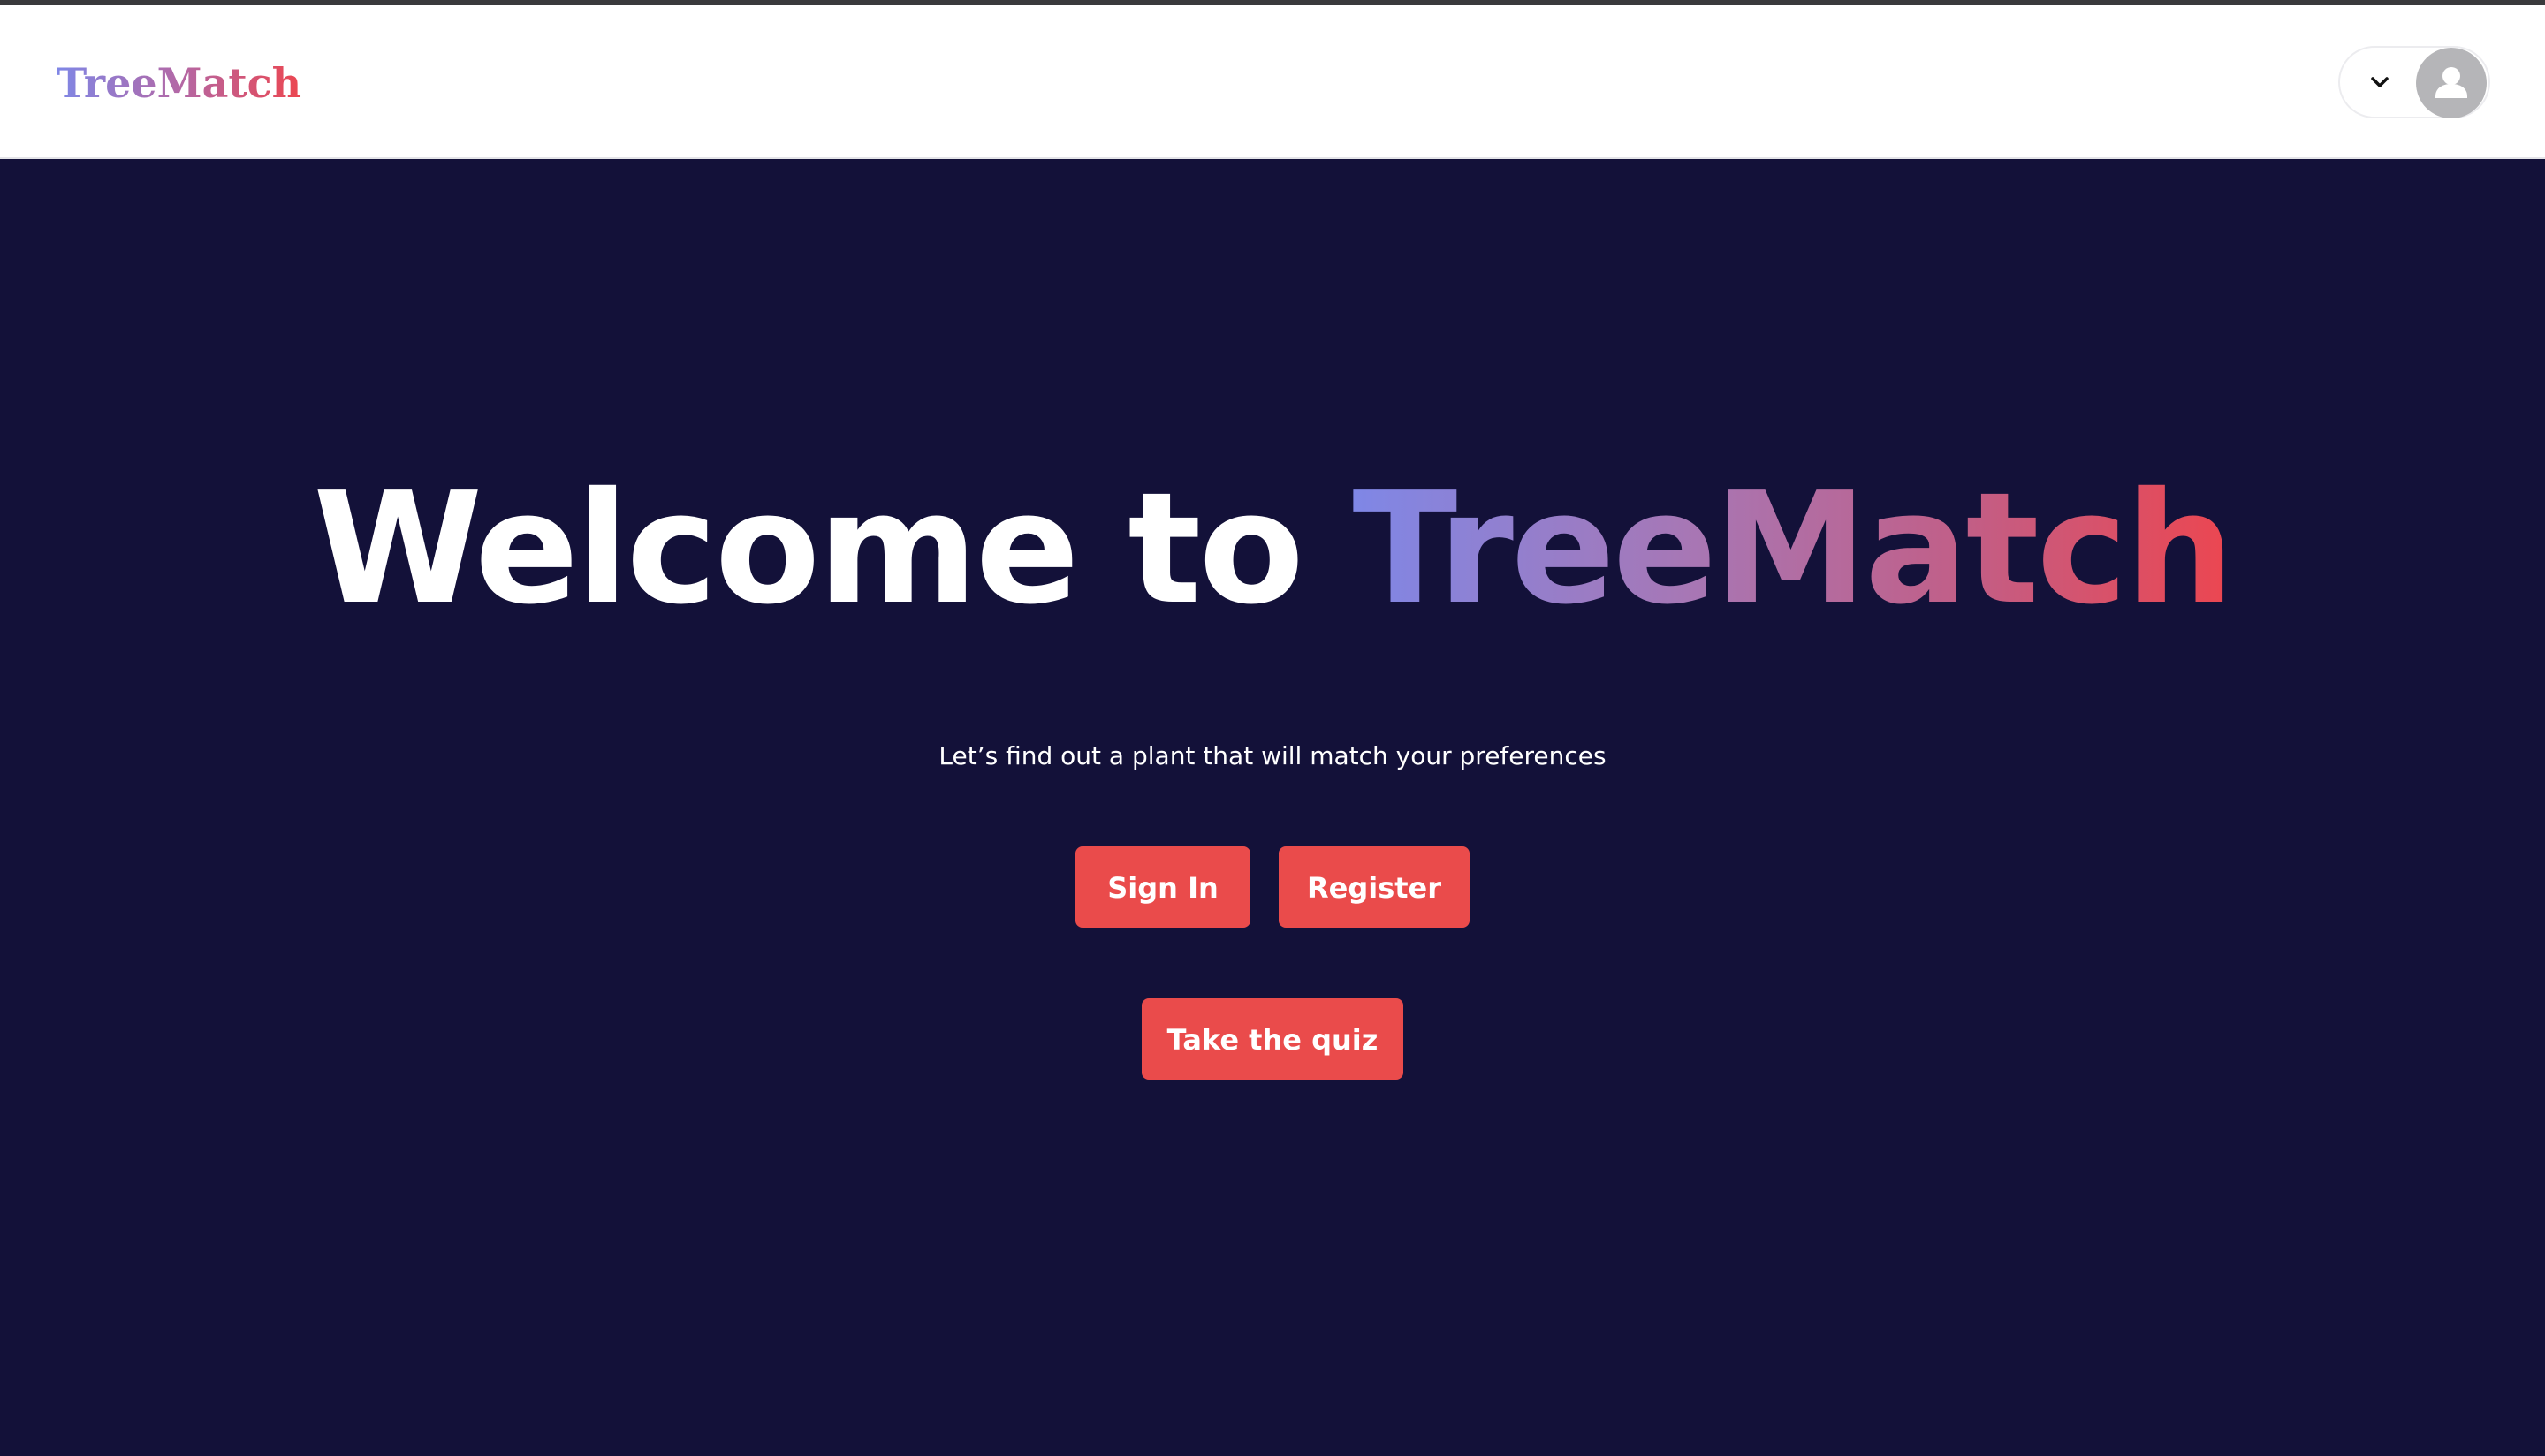  Describe the element at coordinates (2414, 82) in the screenshot. I see `user-menu-button` at that location.